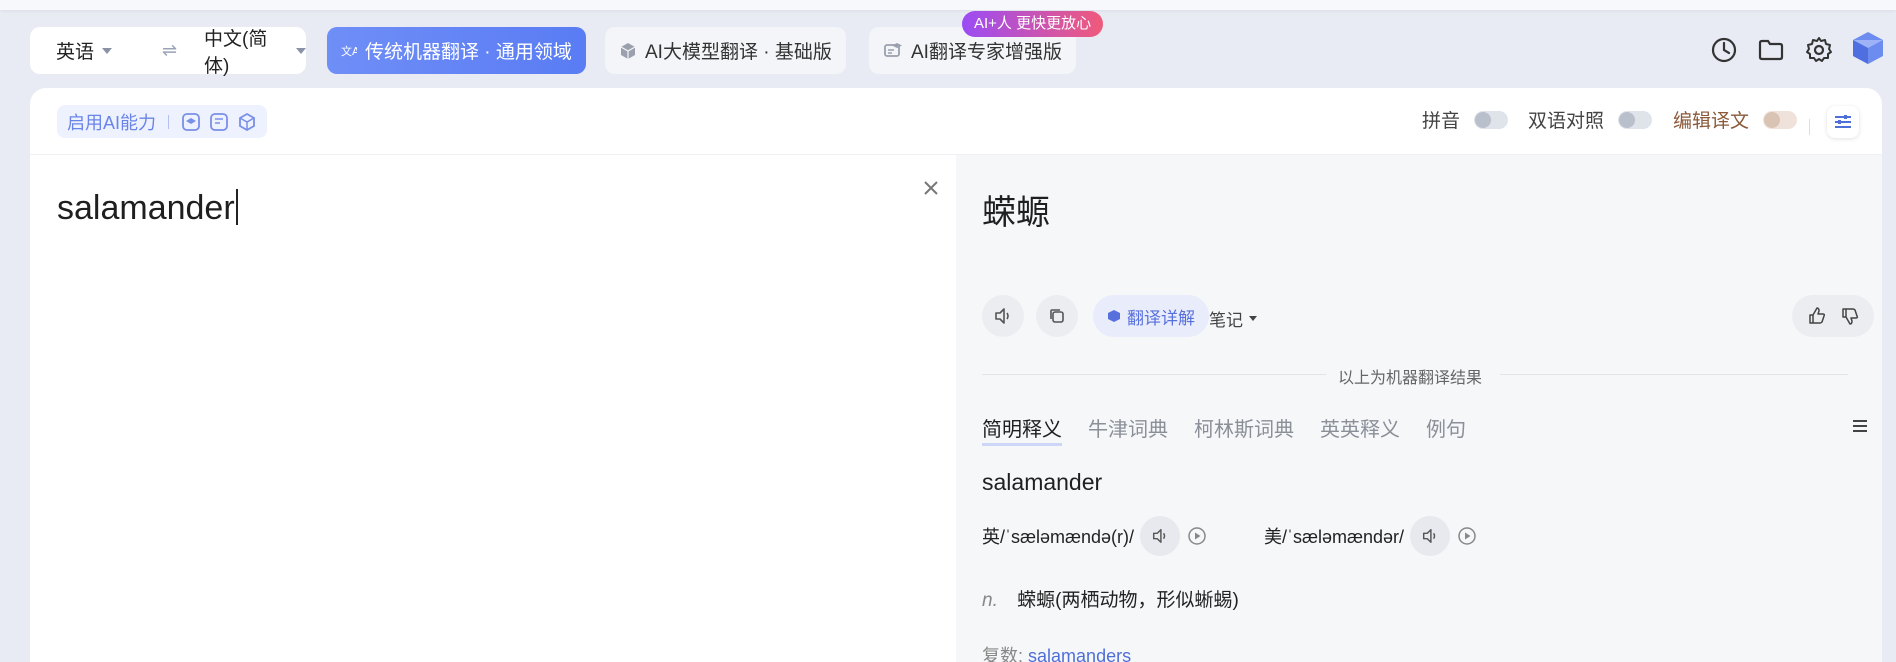 The width and height of the screenshot is (1896, 662). I want to click on machine-note: 以上为机器翻译结果, so click(1410, 378).